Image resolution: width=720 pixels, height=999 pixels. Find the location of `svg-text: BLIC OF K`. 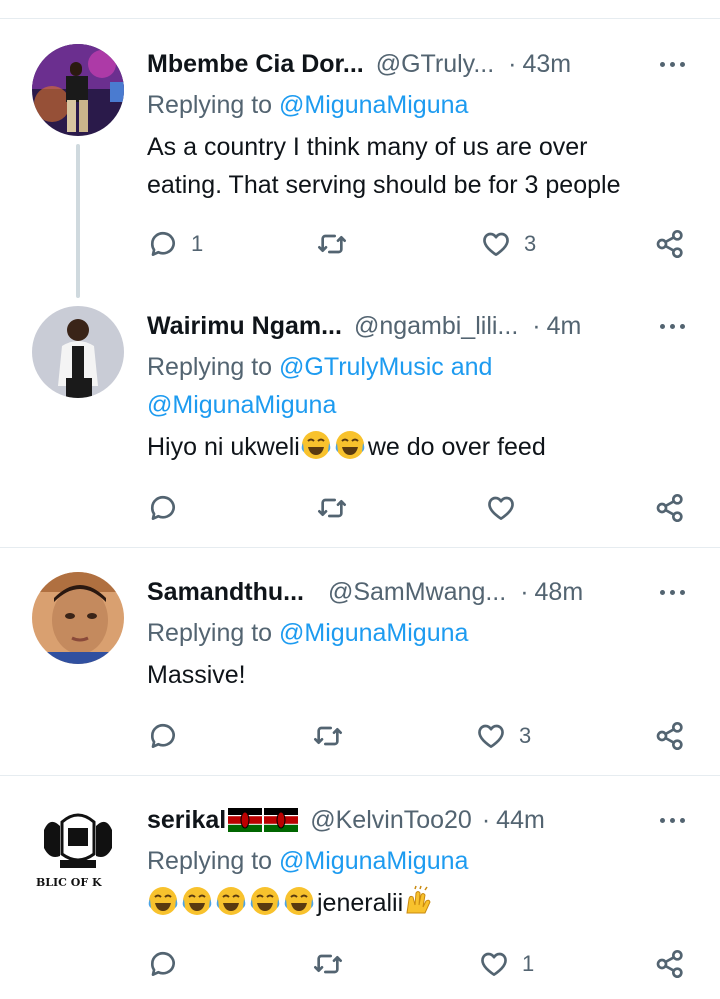

svg-text: BLIC OF K is located at coordinates (69, 882).